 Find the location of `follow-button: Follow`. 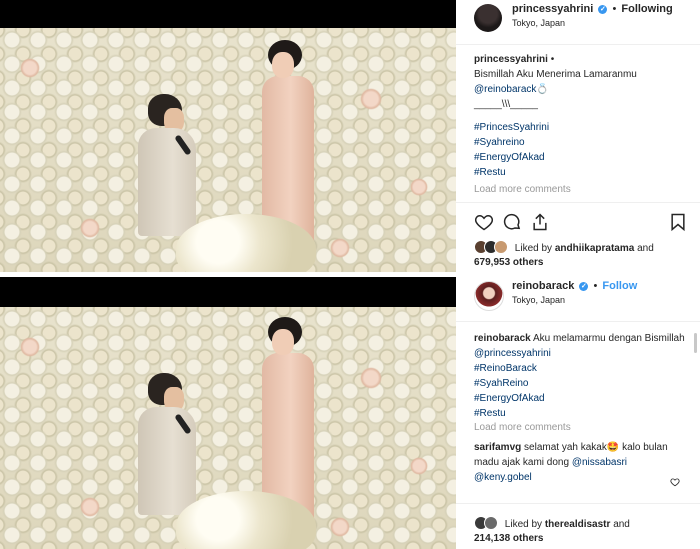

follow-button: Follow is located at coordinates (619, 286).